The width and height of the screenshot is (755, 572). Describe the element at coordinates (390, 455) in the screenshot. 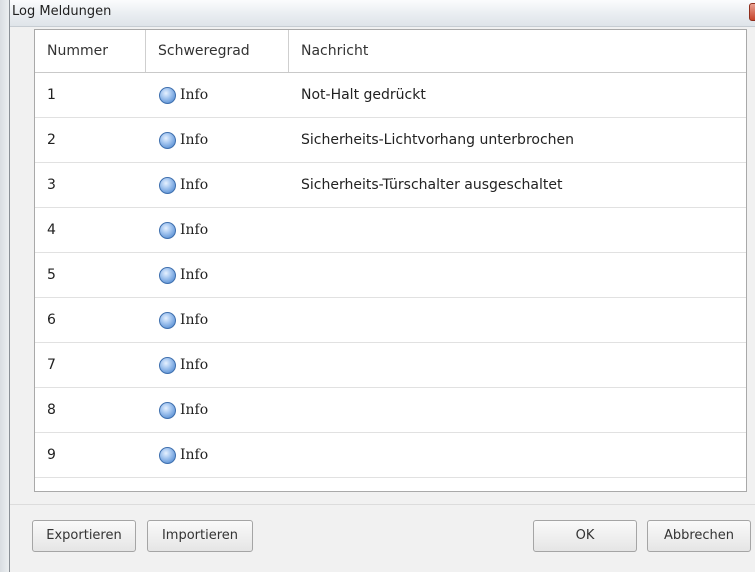

I see `table-row: 9 Info` at that location.